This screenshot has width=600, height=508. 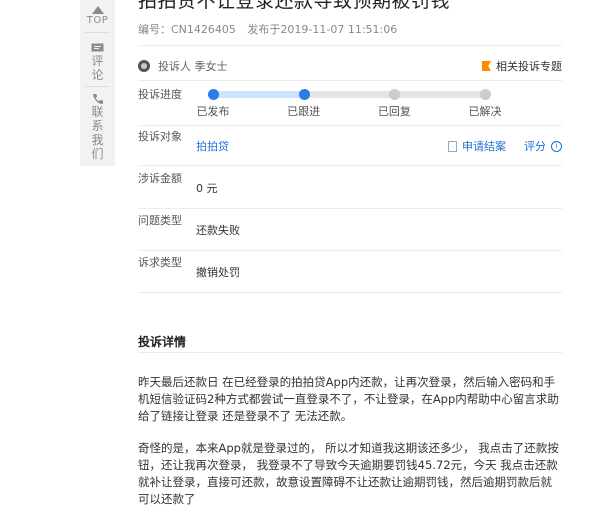 What do you see at coordinates (556, 146) in the screenshot?
I see `info-icon: i` at bounding box center [556, 146].